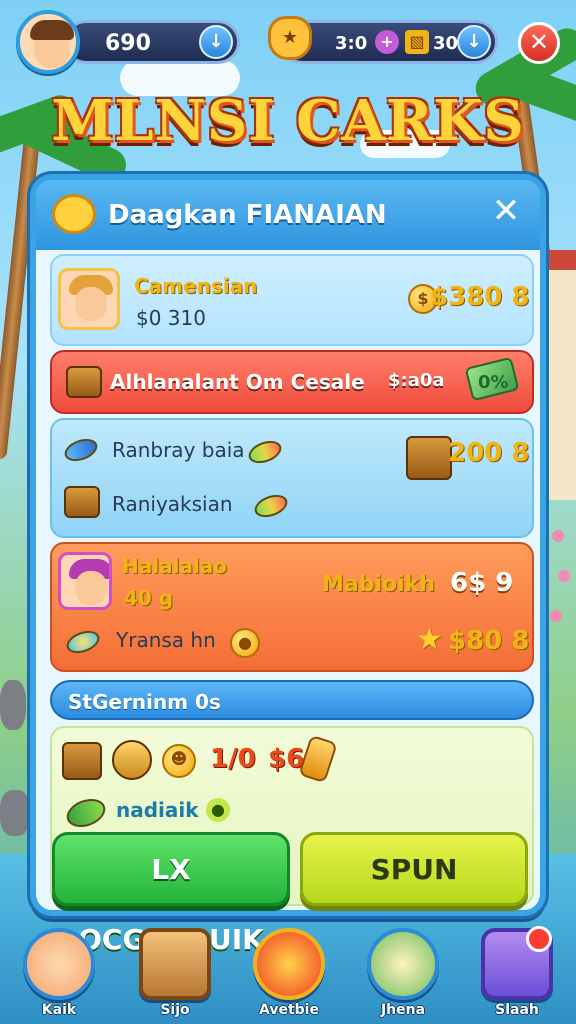 This screenshot has height=1024, width=576. I want to click on player-avatar, so click(48, 42).